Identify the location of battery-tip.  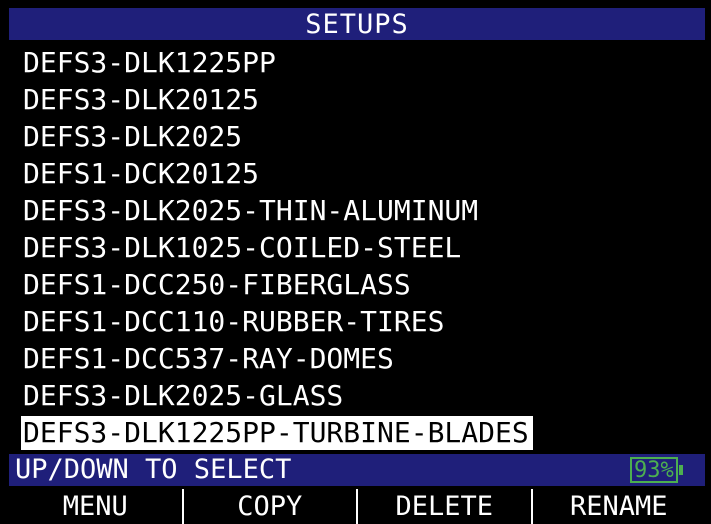
(680, 470).